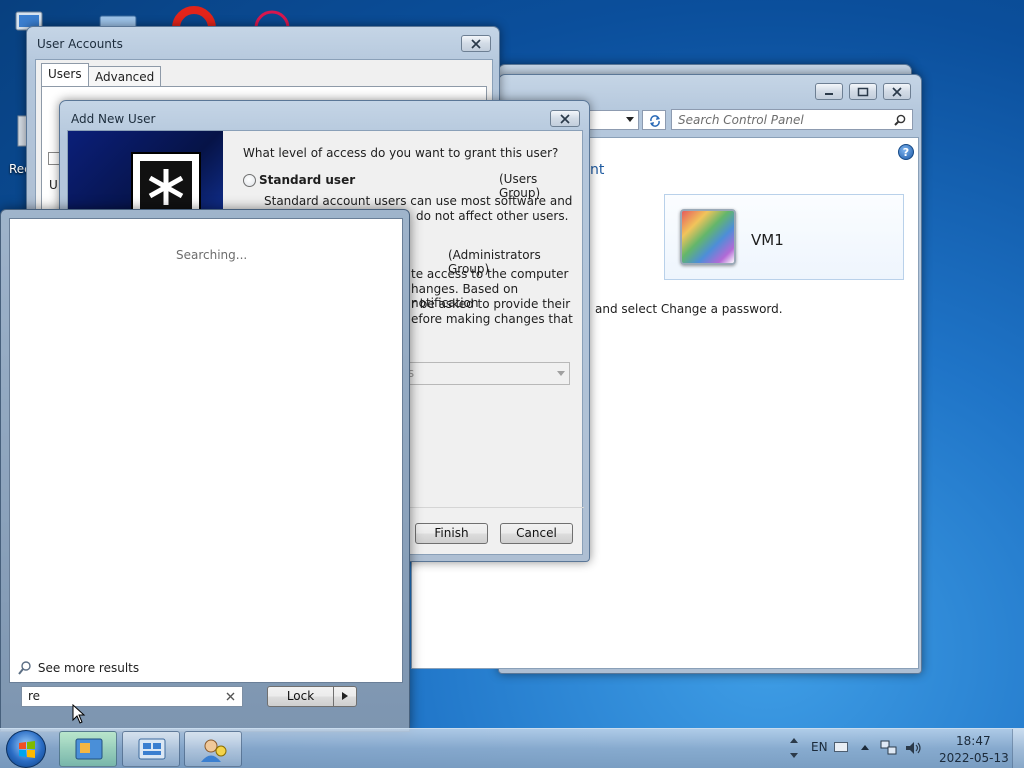 The image size is (1024, 768). Describe the element at coordinates (708, 237) in the screenshot. I see `account-avatar` at that location.